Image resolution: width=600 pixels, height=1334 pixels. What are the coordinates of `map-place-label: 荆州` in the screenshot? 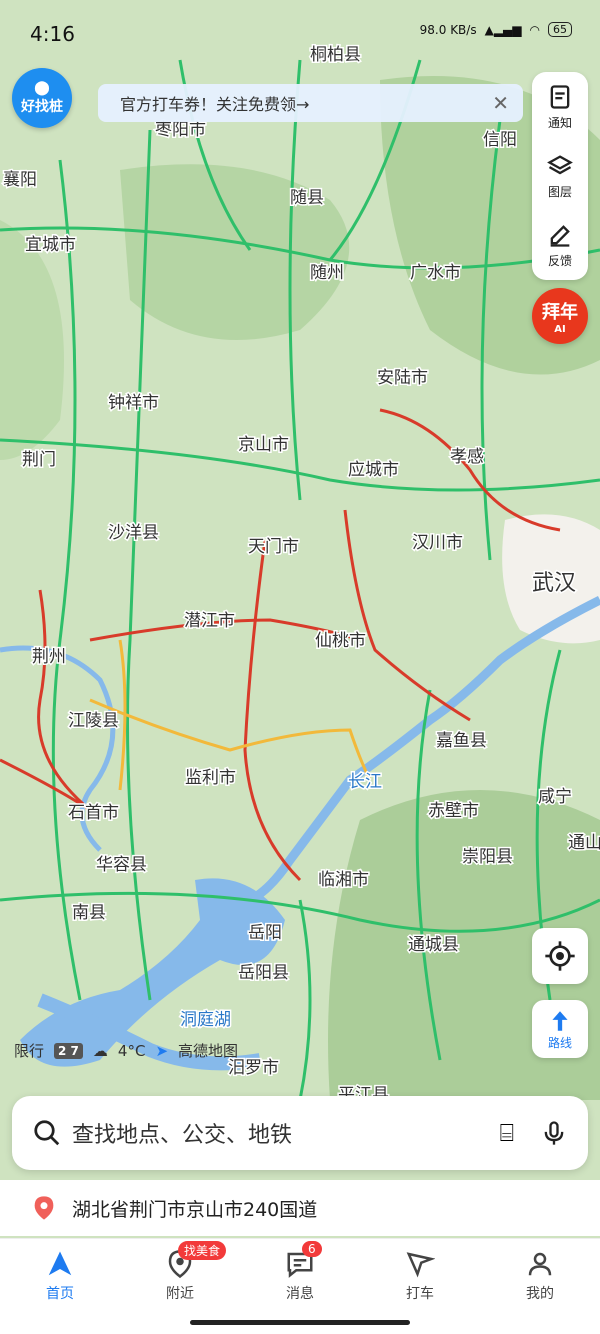 It's located at (49, 657).